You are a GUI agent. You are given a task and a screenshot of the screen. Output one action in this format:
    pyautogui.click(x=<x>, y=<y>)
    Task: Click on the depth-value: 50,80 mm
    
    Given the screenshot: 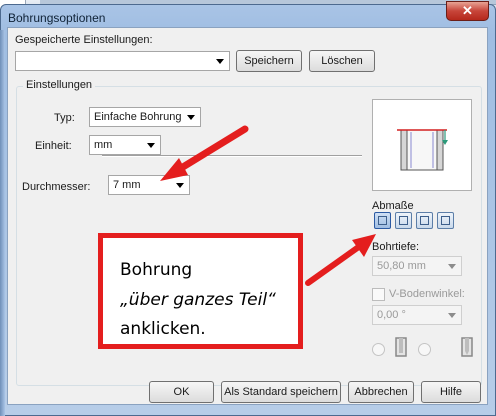 What is the action you would take?
    pyautogui.click(x=401, y=266)
    